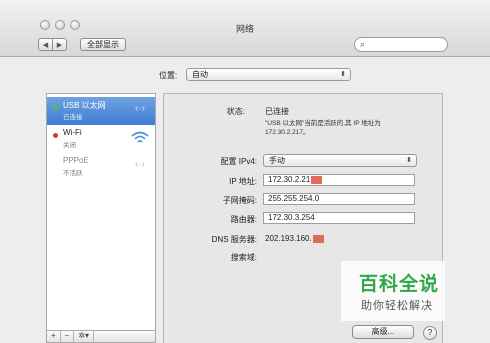  What do you see at coordinates (243, 181) in the screenshot?
I see `ip-address-label: IP 地址:` at bounding box center [243, 181].